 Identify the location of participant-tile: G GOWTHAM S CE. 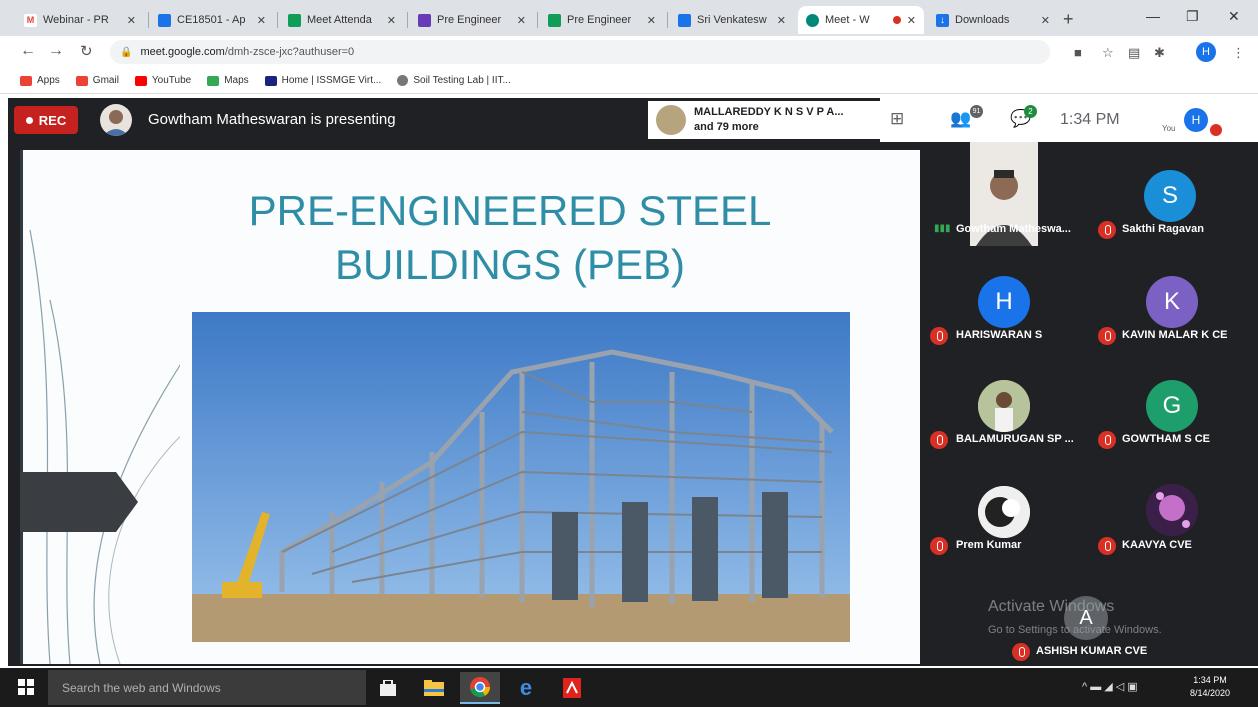
(1174, 406).